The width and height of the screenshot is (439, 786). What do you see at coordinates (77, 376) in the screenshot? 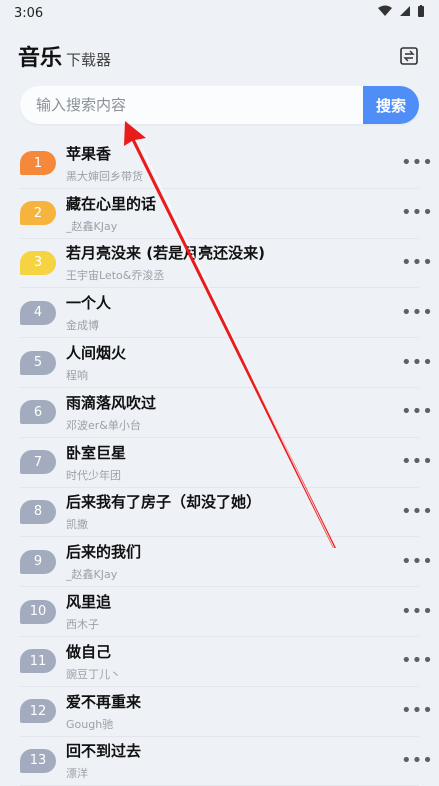
I see `song-artist: 程响` at bounding box center [77, 376].